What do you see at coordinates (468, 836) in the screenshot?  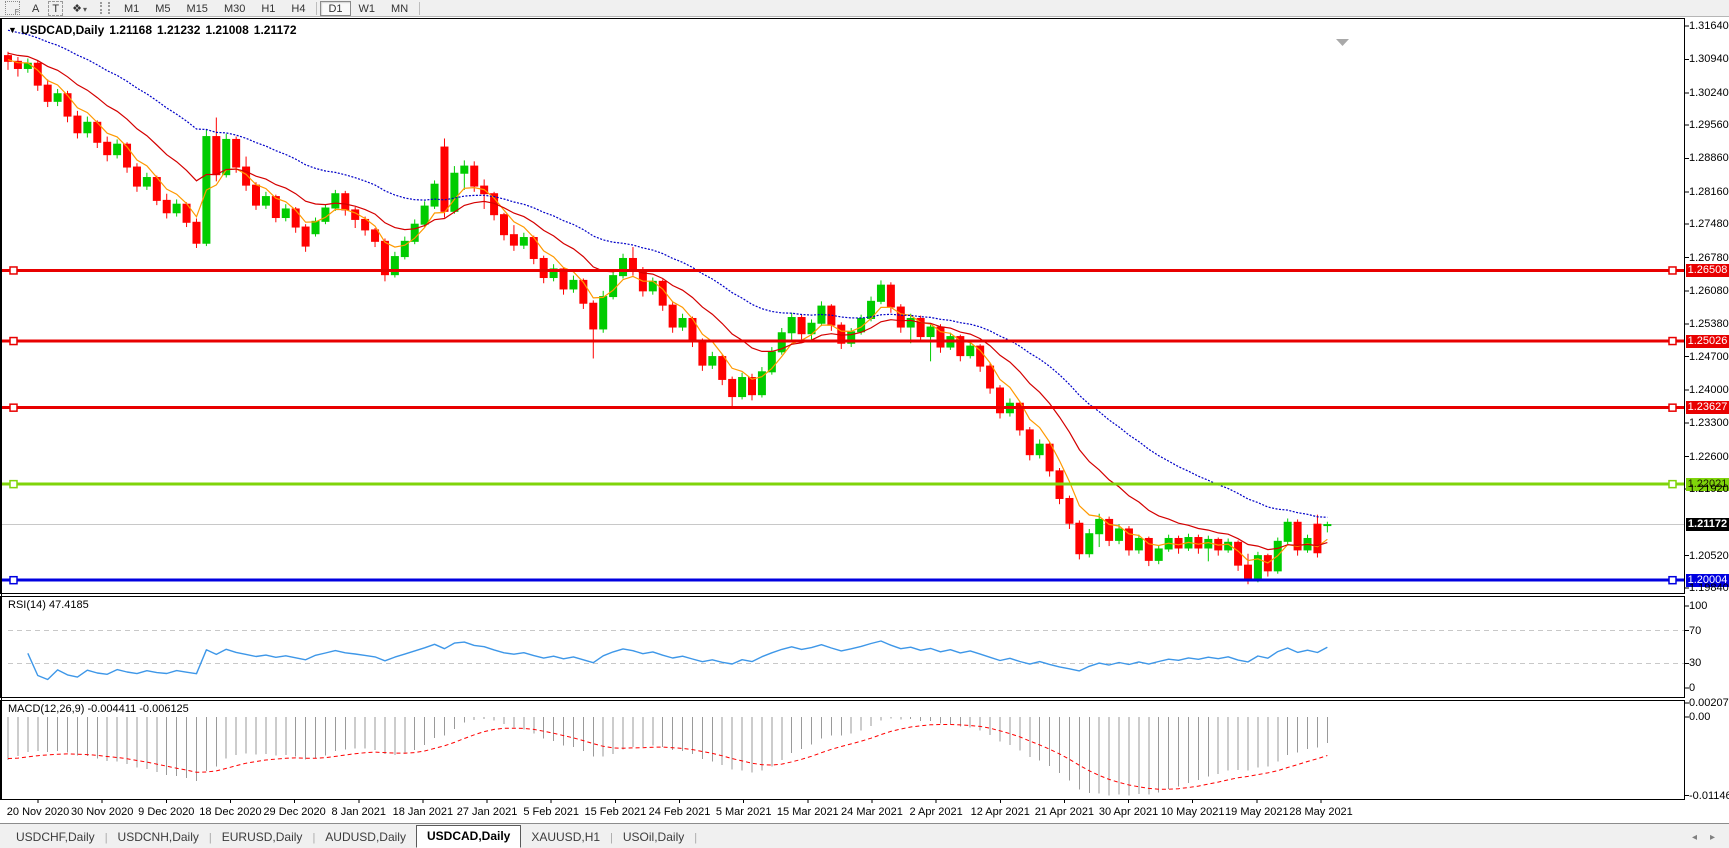 I see `tab-usdcad-daily: USDCAD,Daily` at bounding box center [468, 836].